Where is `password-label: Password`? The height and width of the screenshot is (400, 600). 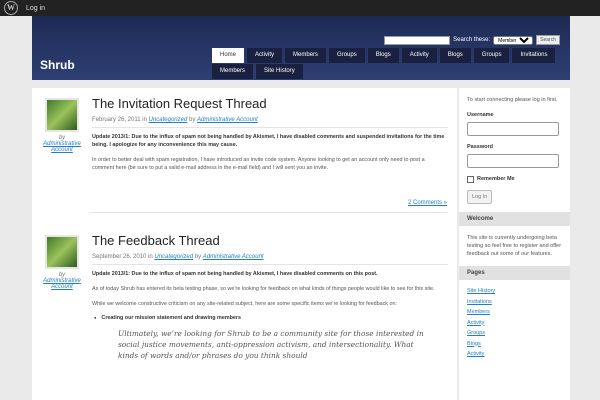
password-label: Password is located at coordinates (480, 147).